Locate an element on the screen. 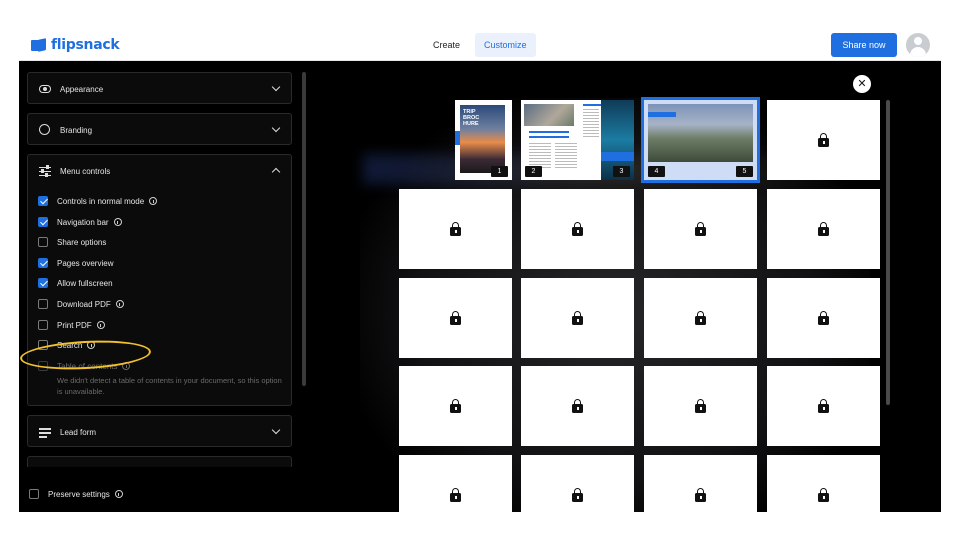  pages-grid-scrollbar is located at coordinates (888, 252).